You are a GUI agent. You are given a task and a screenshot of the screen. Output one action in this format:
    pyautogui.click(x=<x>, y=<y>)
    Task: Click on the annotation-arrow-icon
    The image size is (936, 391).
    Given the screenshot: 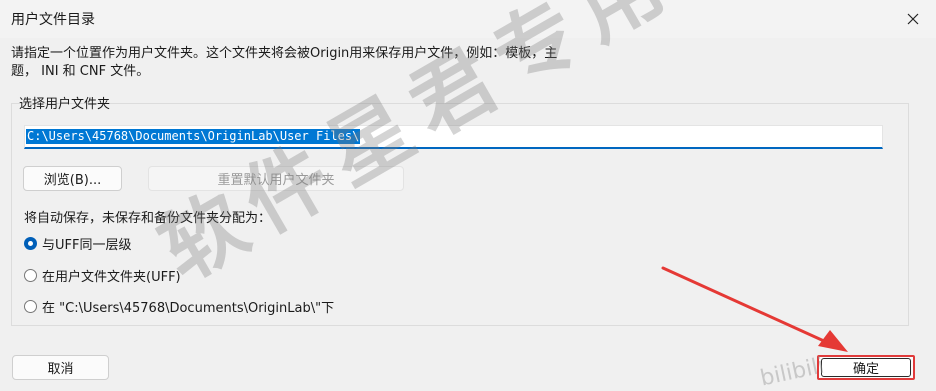 What is the action you would take?
    pyautogui.click(x=754, y=309)
    